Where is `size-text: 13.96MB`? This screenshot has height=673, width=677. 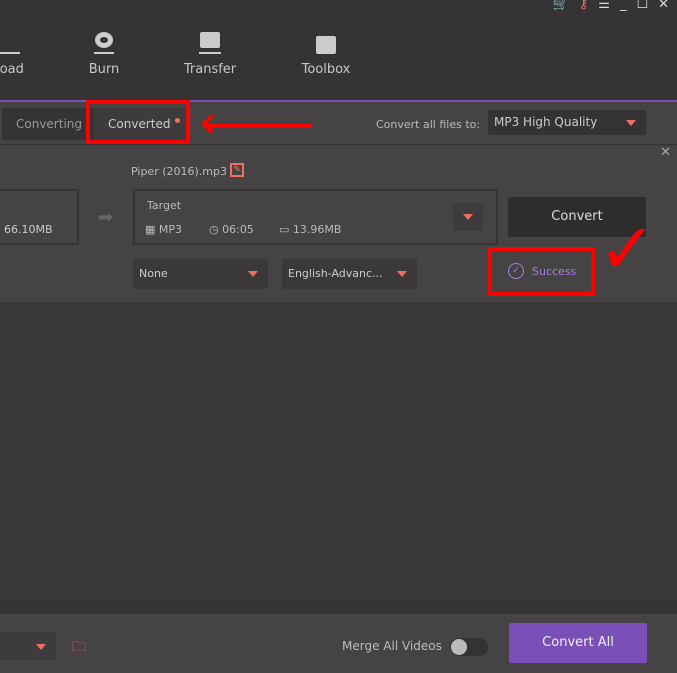 size-text: 13.96MB is located at coordinates (317, 229).